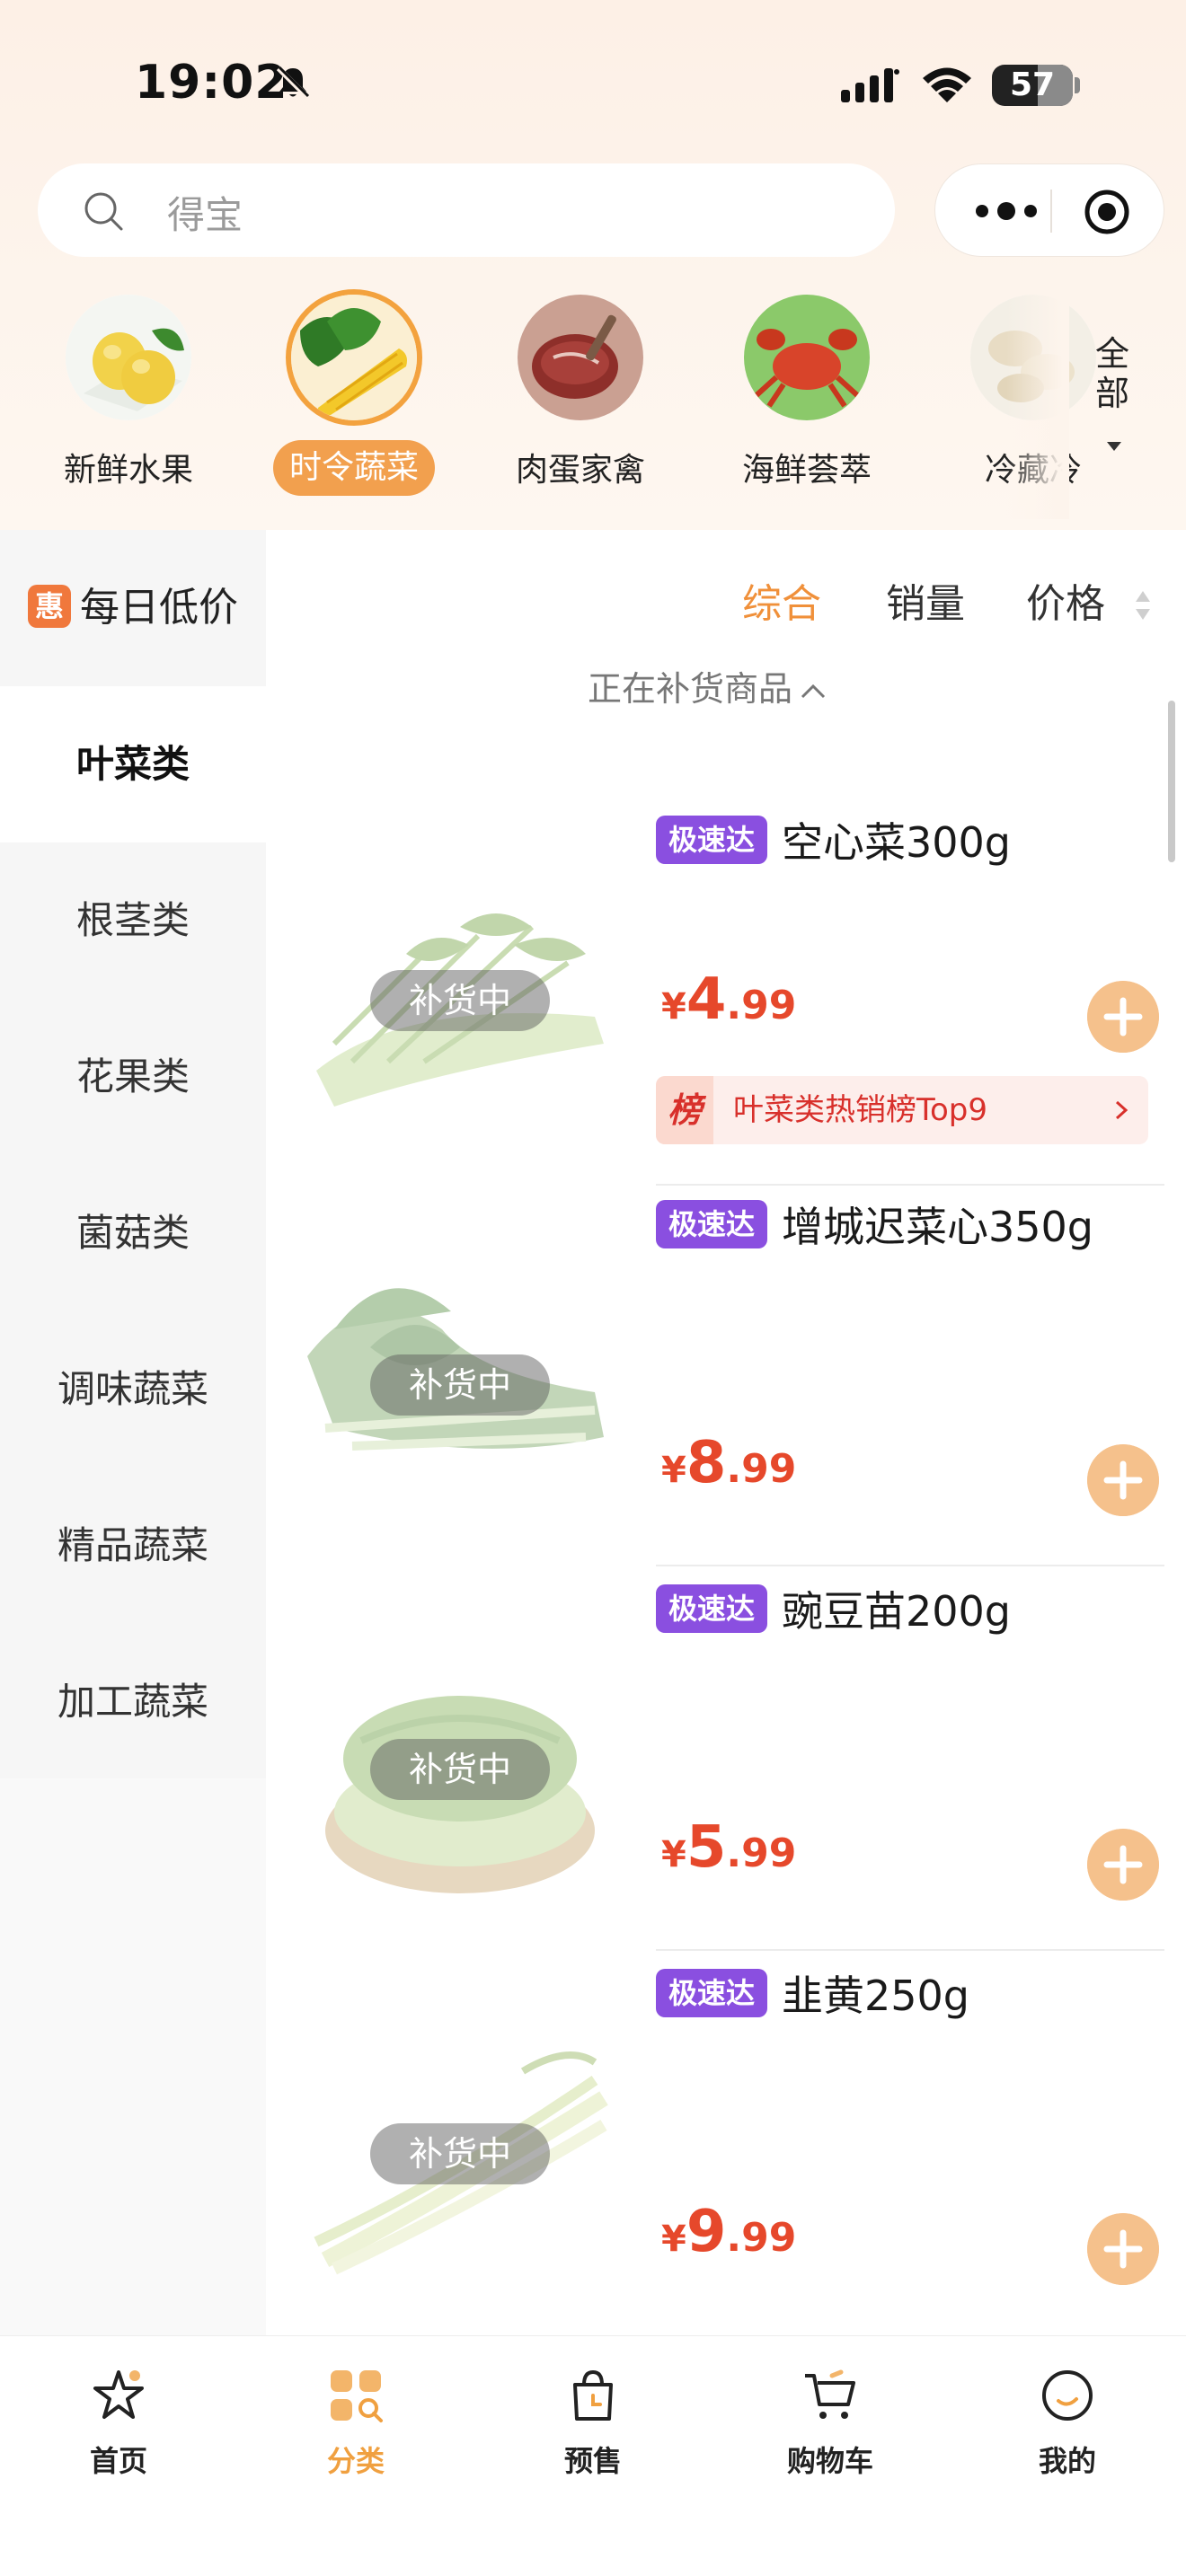 Image resolution: width=1186 pixels, height=2576 pixels. What do you see at coordinates (726, 2161) in the screenshot?
I see `product-card: 补货中 极速达 韭黄250g ¥9.99` at bounding box center [726, 2161].